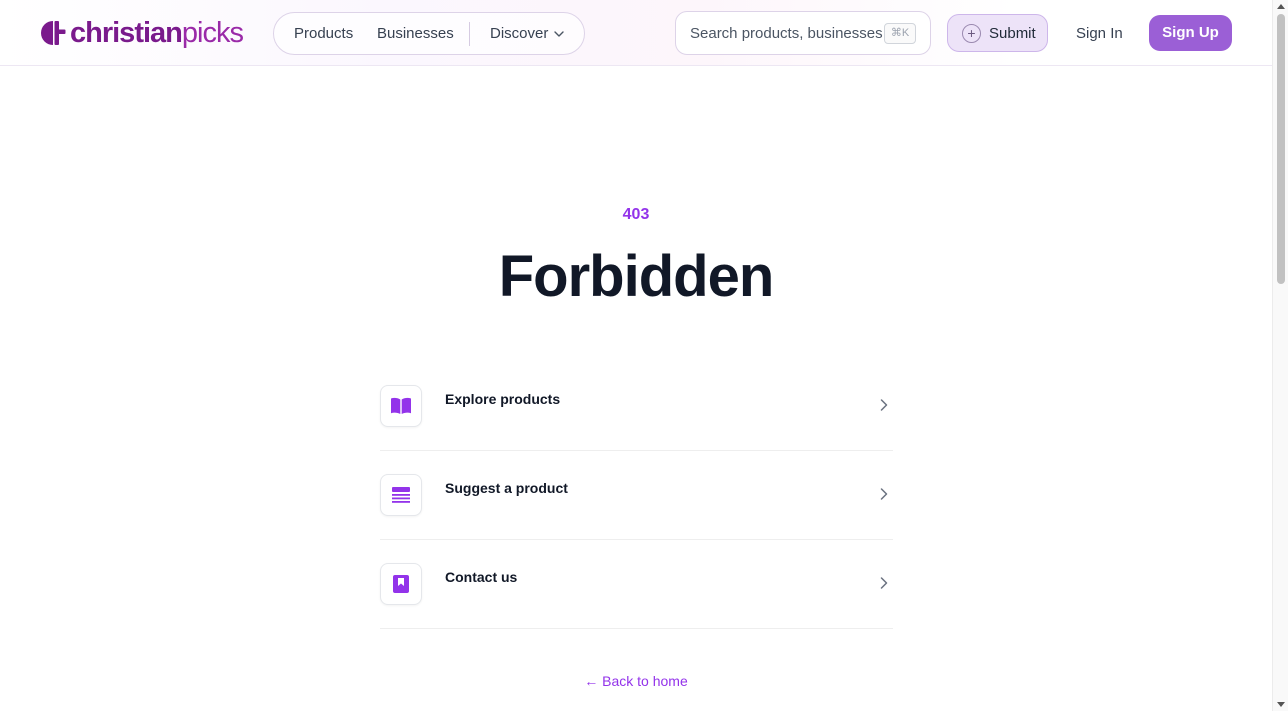 This screenshot has height=711, width=1288. I want to click on back-to-home-link: ← Back to home, so click(636, 681).